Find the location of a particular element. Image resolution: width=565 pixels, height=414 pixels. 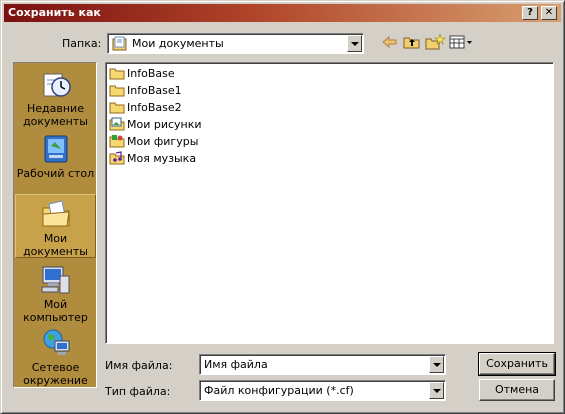

music-folder-icon is located at coordinates (117, 158).